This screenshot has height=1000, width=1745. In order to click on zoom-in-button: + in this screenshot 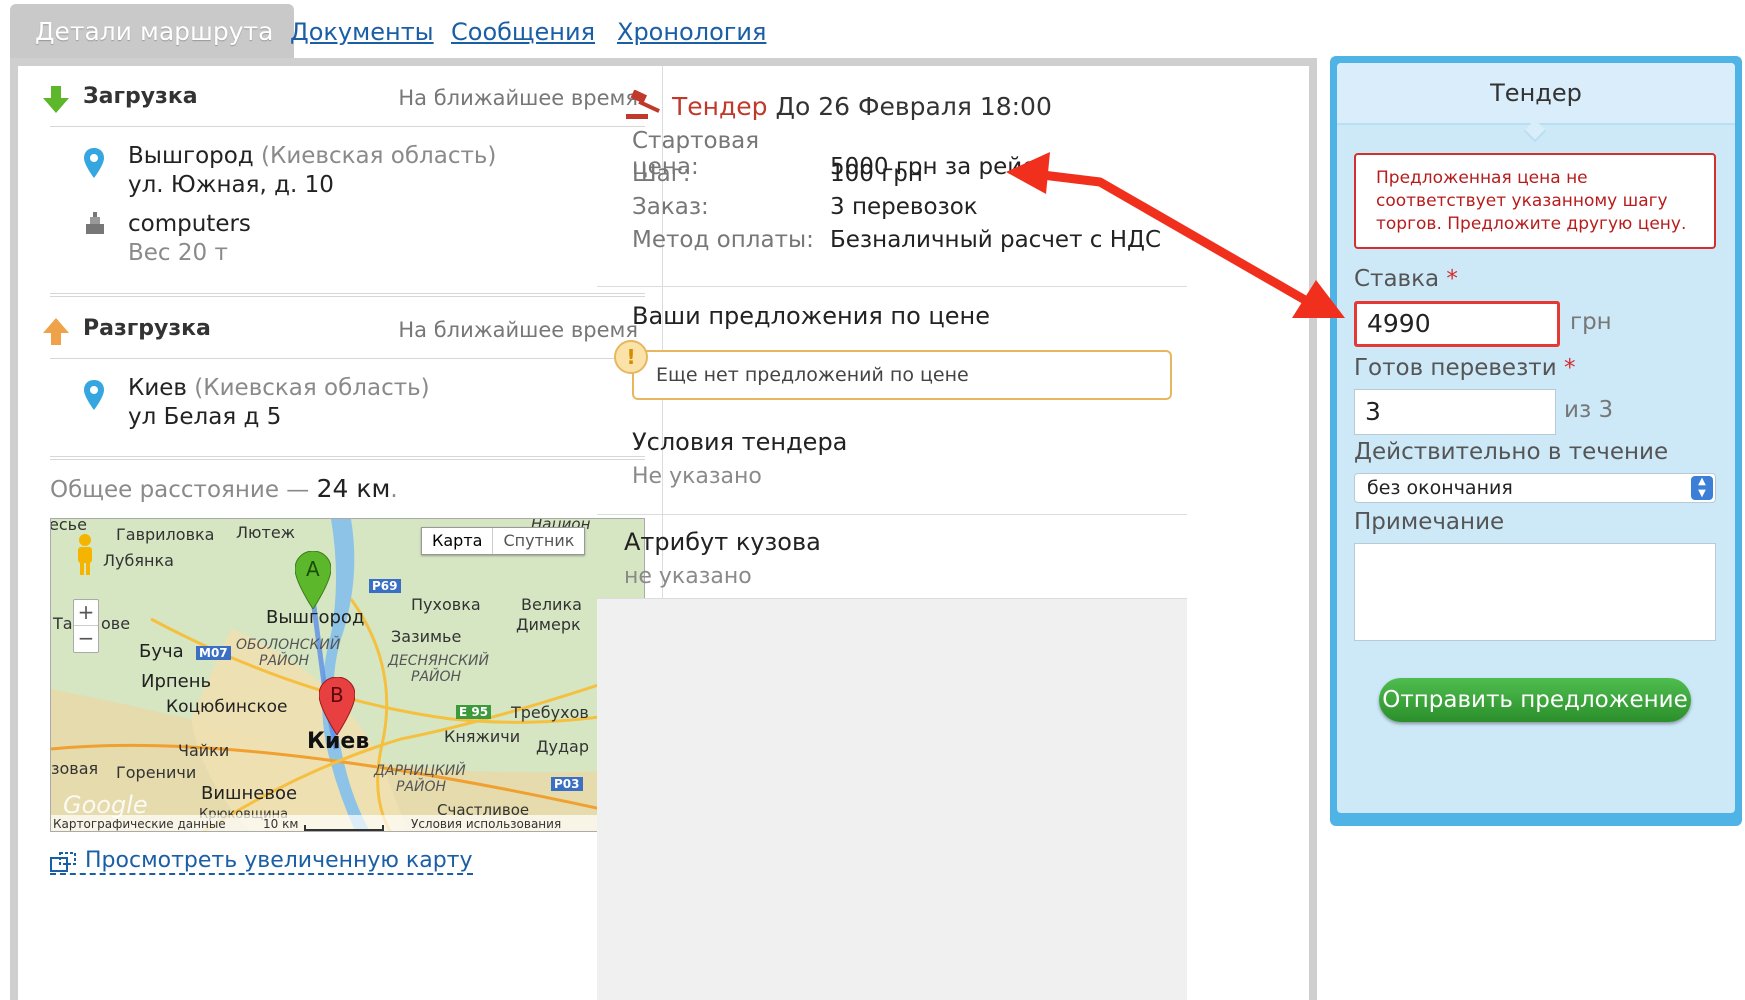, I will do `click(86, 613)`.